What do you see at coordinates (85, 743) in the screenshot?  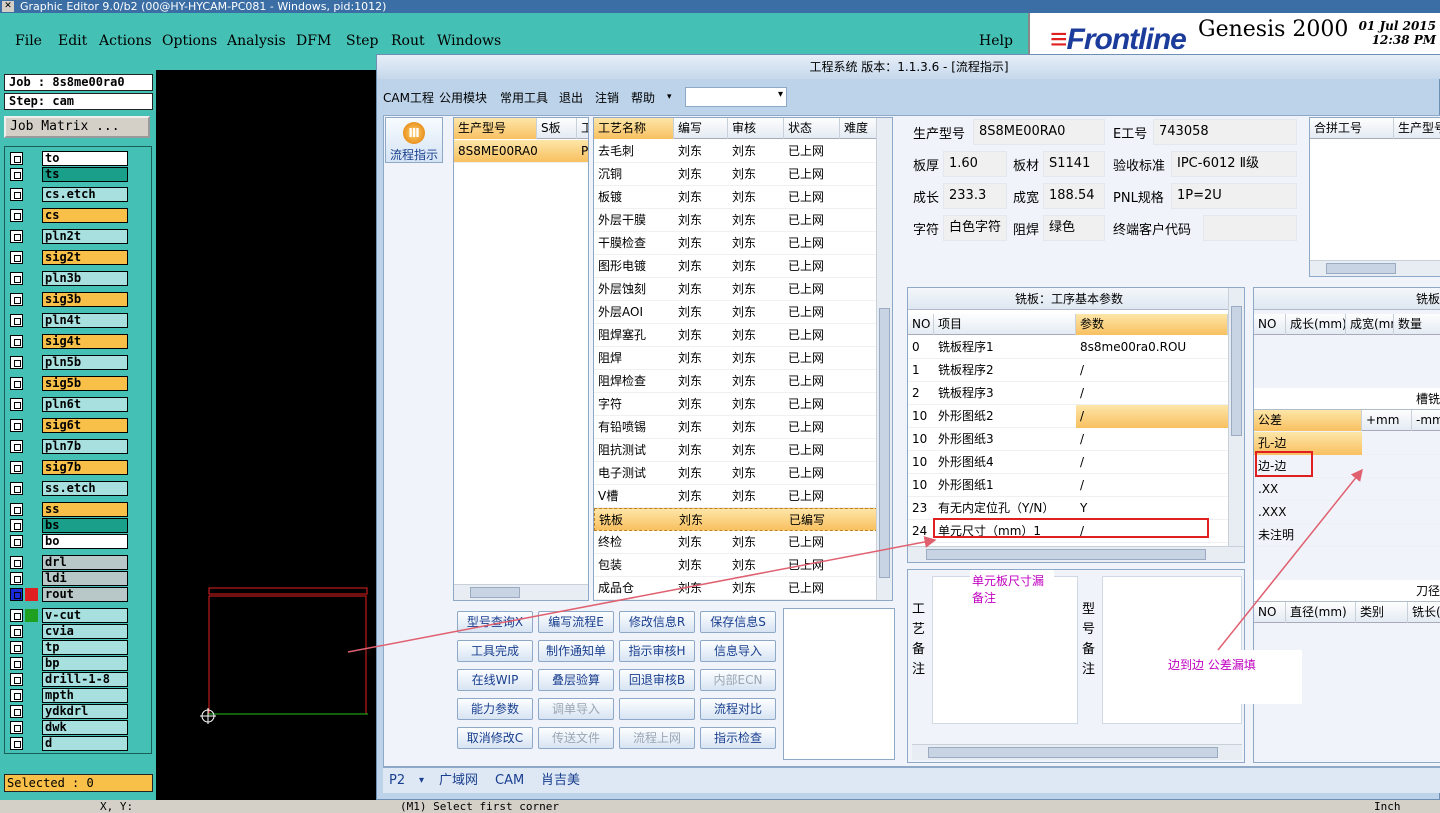 I see `layer-name: d` at bounding box center [85, 743].